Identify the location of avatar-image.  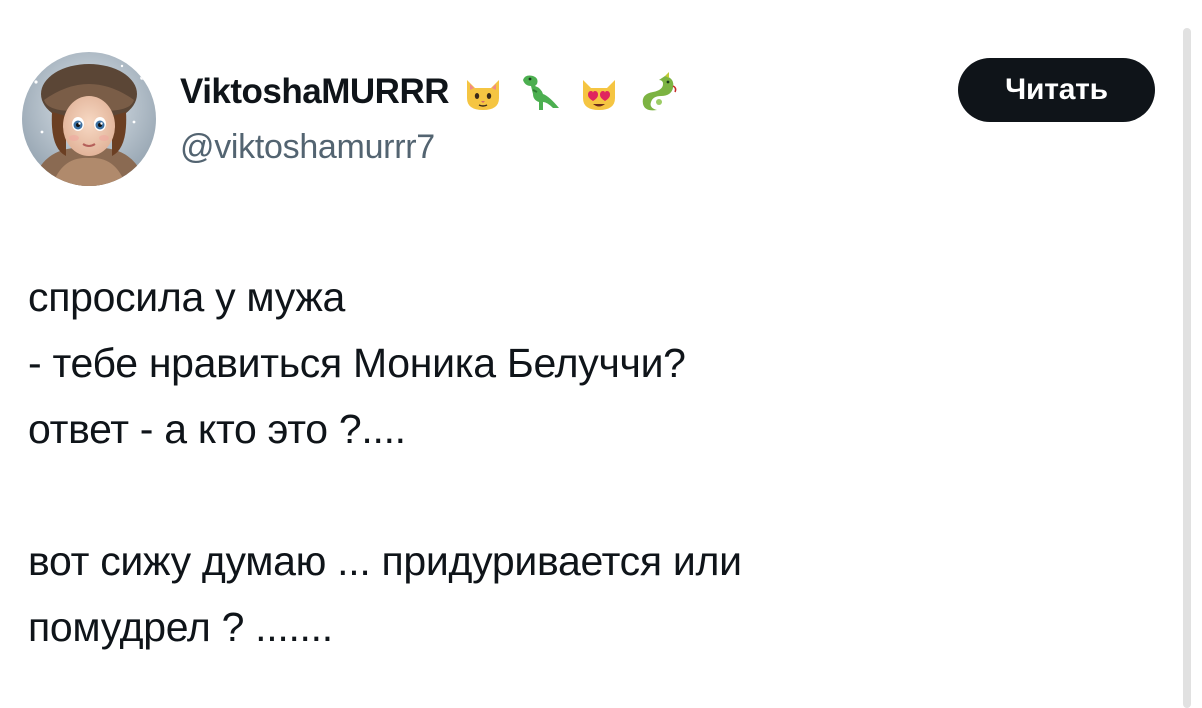
(89, 119).